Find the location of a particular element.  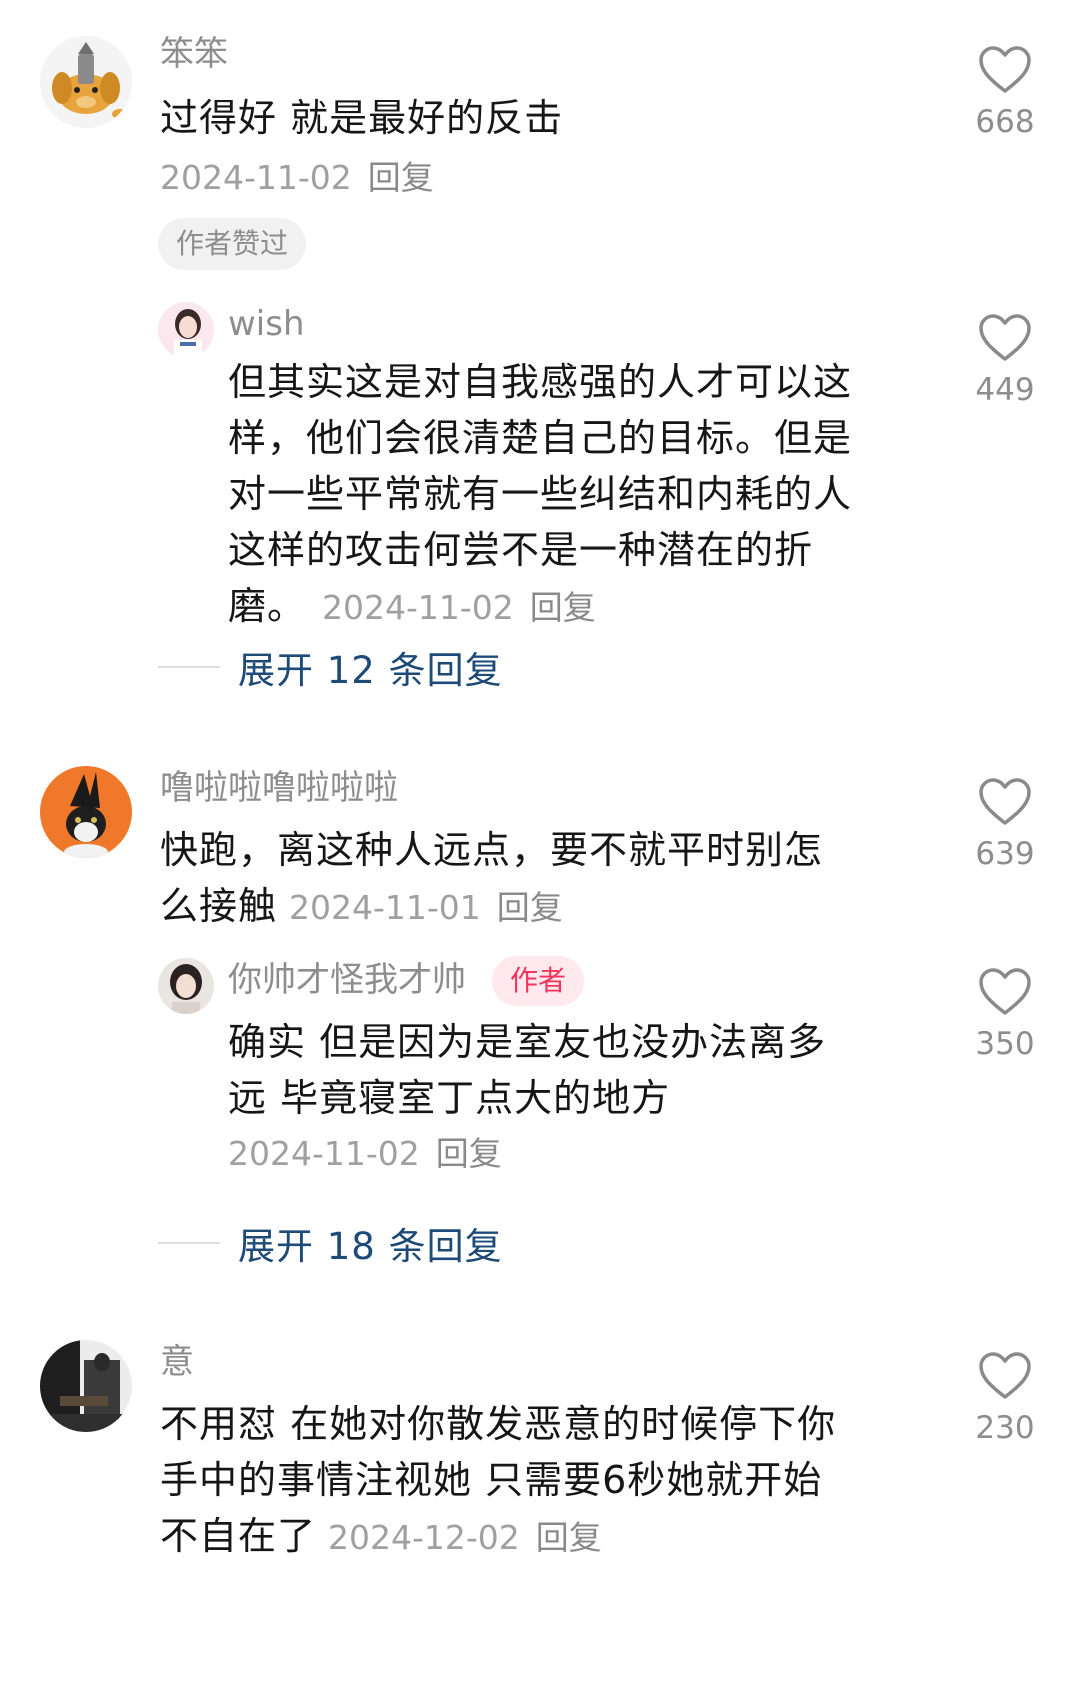

comment-body: 快跑，离这种人远点，要不就平时别怎么接触 is located at coordinates (492, 878).